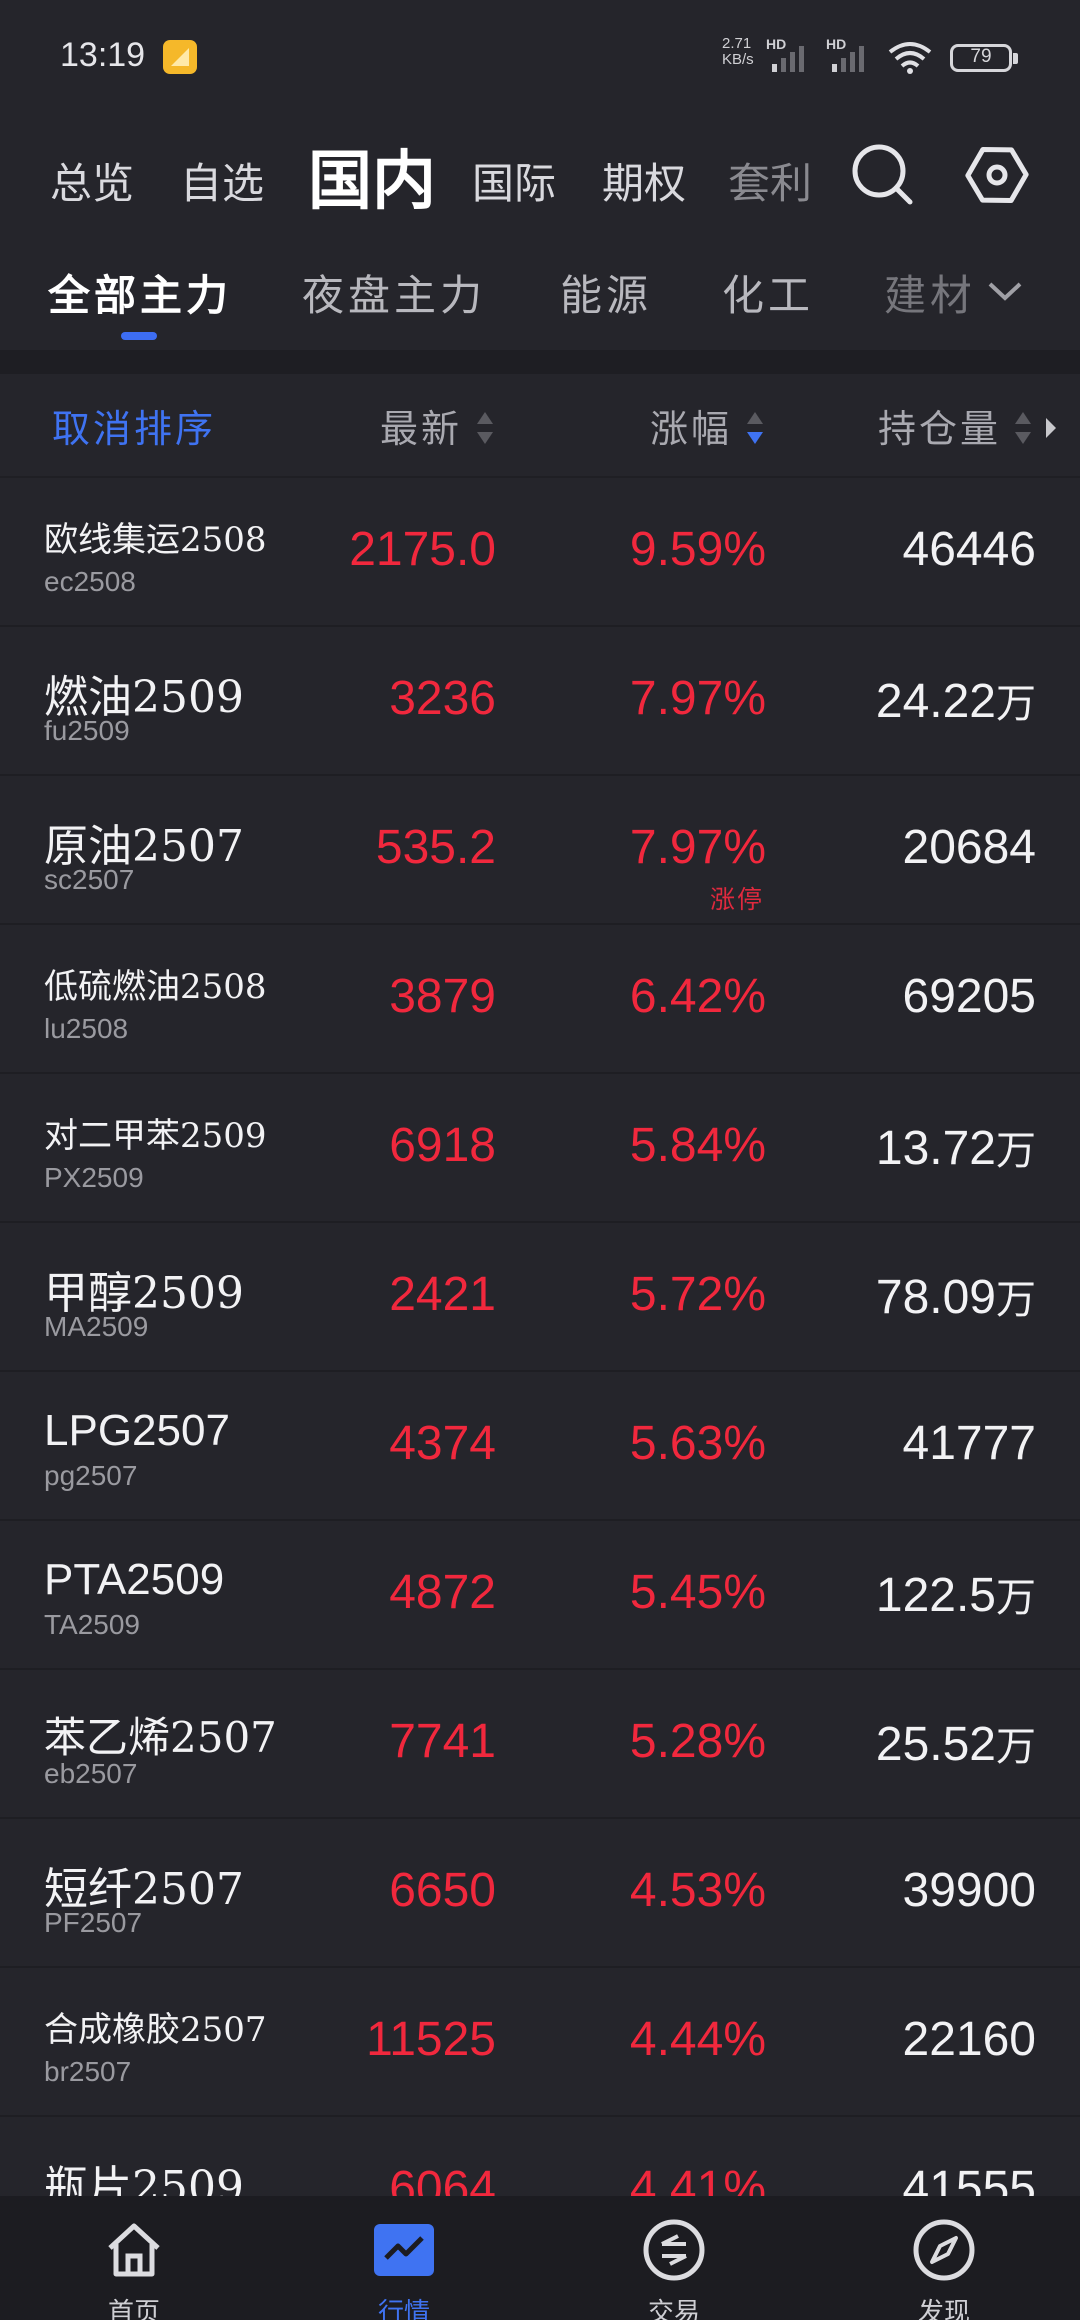 The width and height of the screenshot is (1080, 2320). I want to click on open-interest: 41777, so click(969, 1443).